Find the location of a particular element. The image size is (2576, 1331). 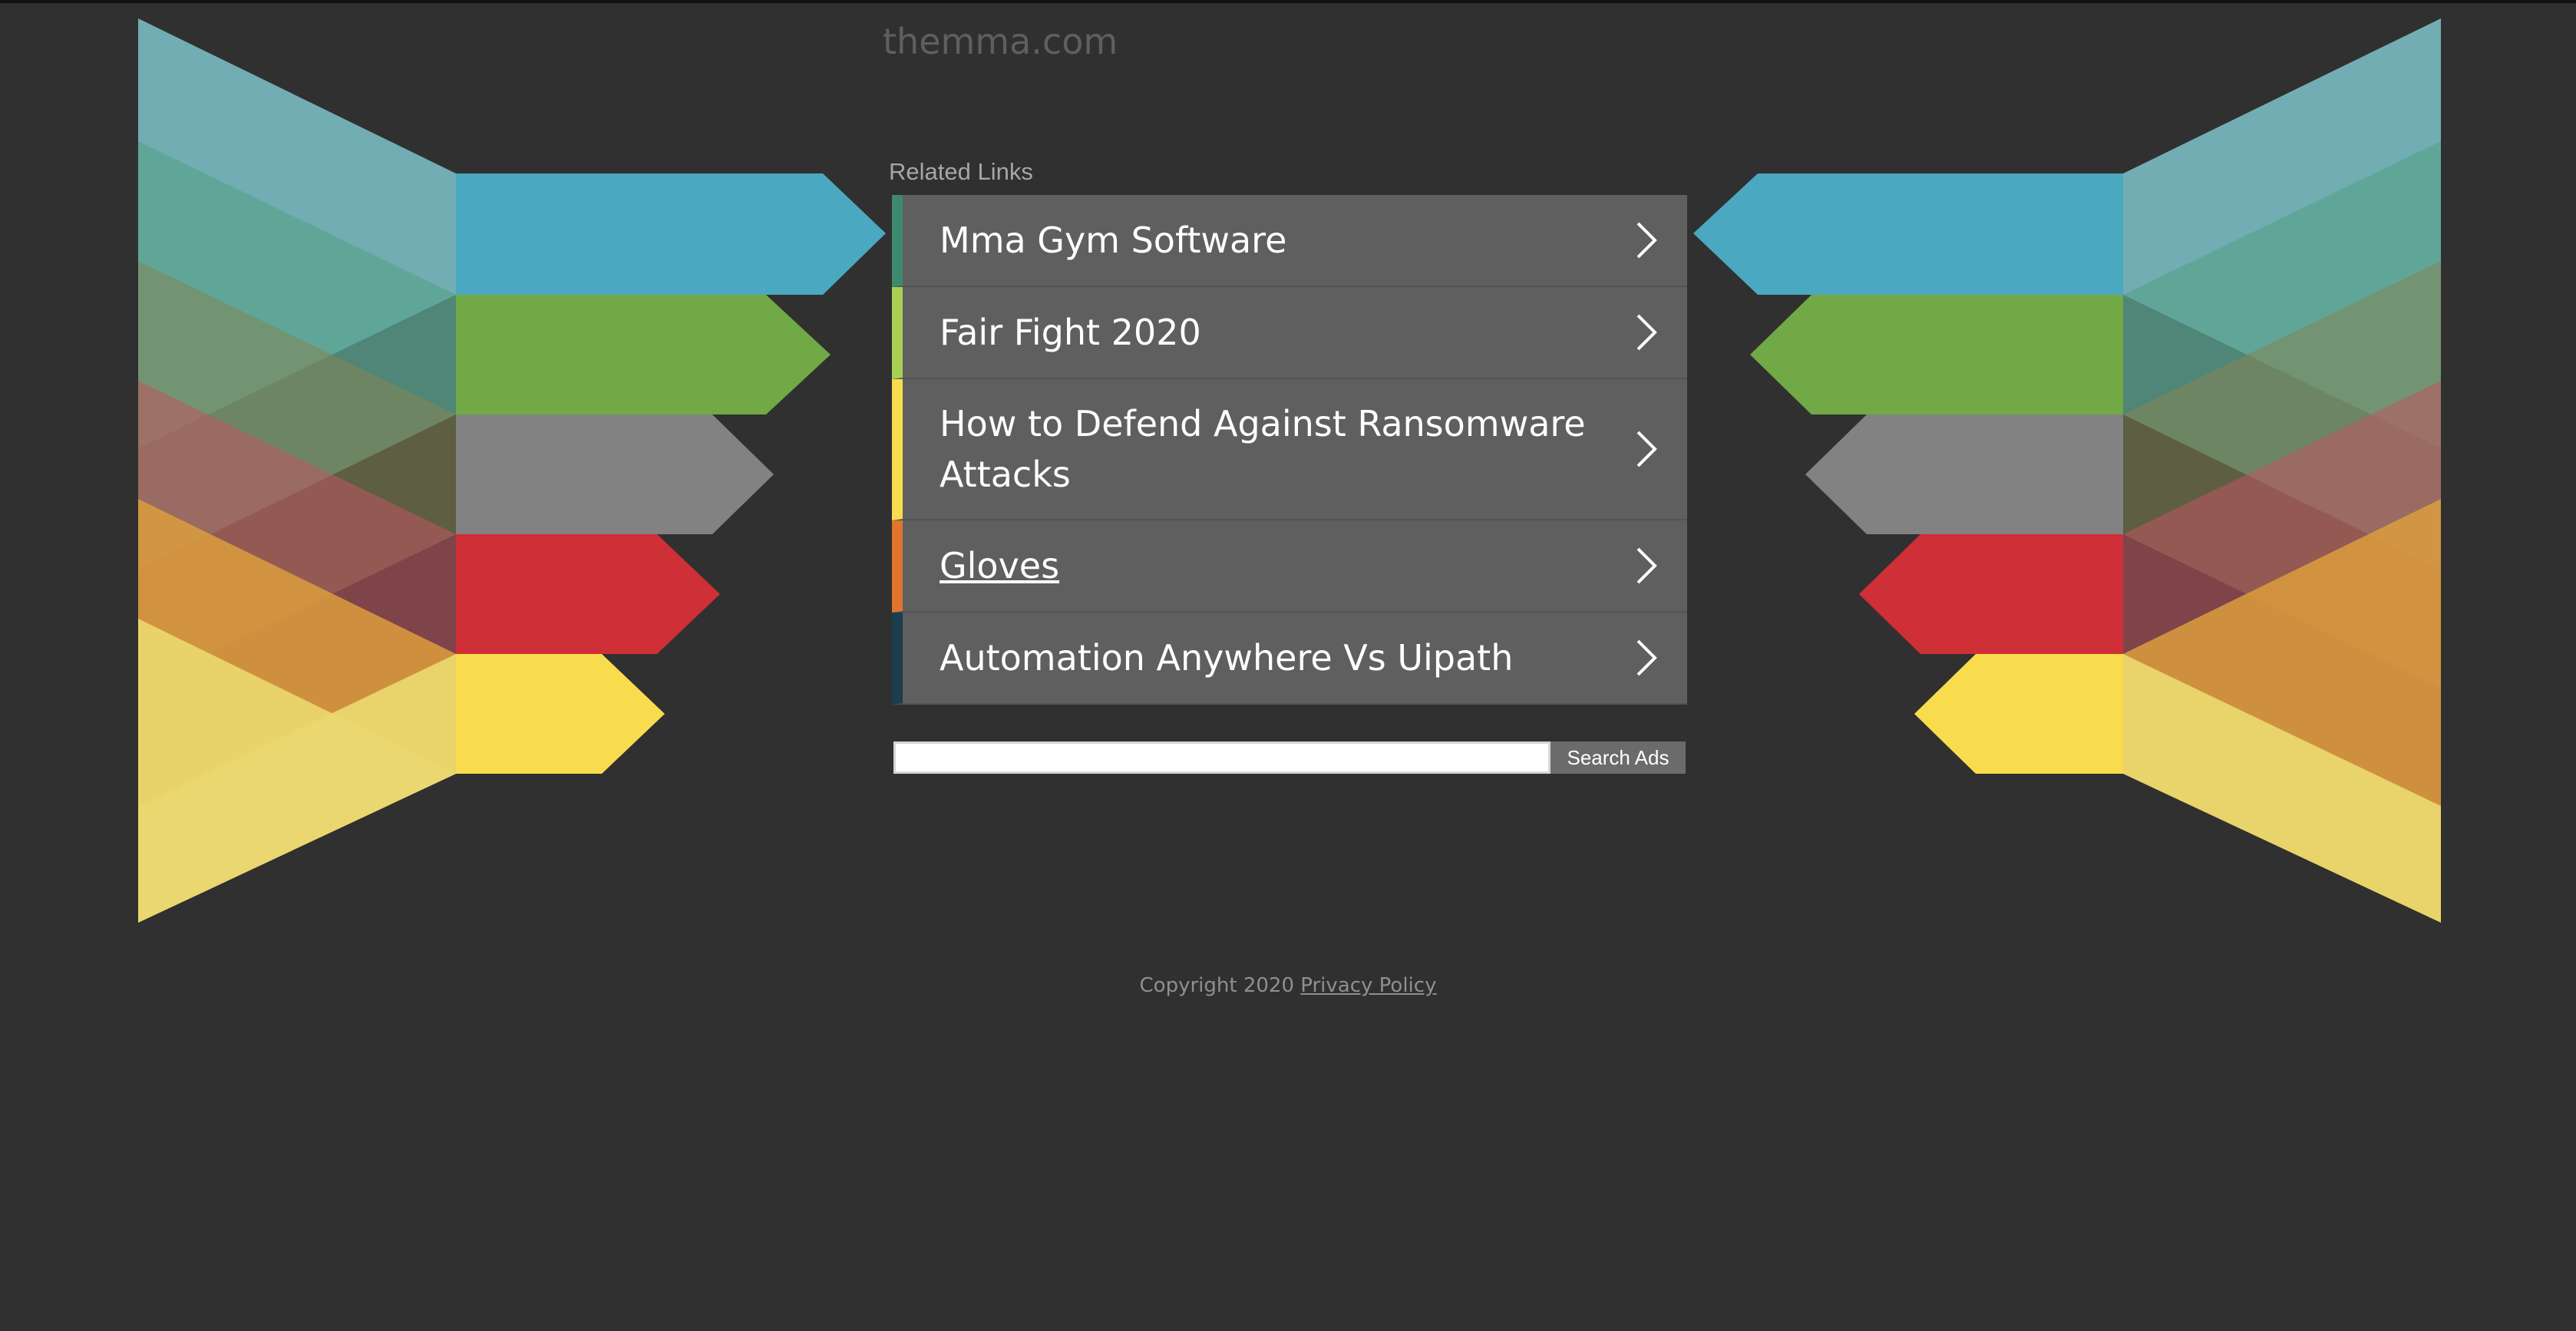

right-arrow-teal is located at coordinates (1908, 234).